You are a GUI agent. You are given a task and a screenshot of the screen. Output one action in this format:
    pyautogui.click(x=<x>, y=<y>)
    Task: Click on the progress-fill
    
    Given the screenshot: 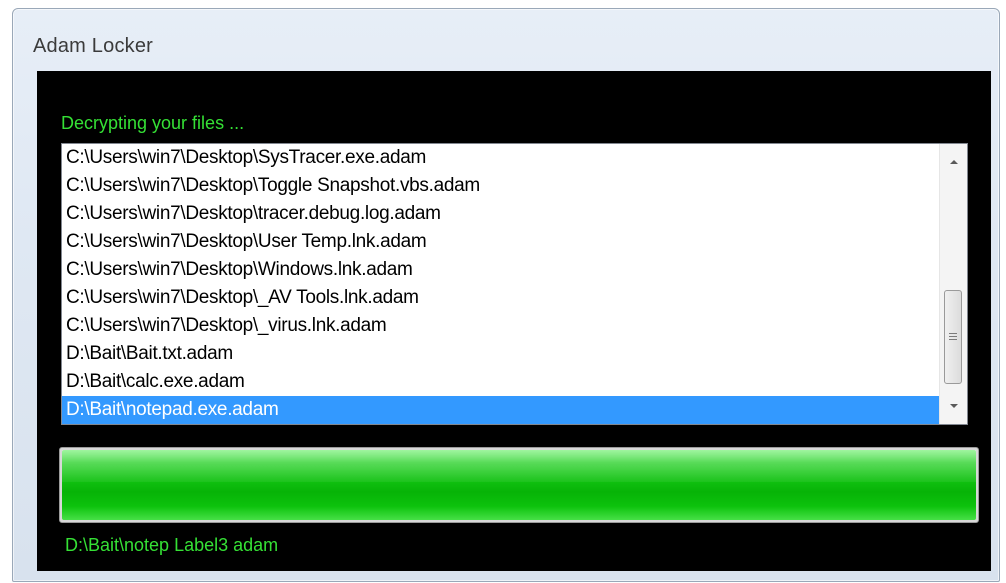 What is the action you would take?
    pyautogui.click(x=519, y=485)
    